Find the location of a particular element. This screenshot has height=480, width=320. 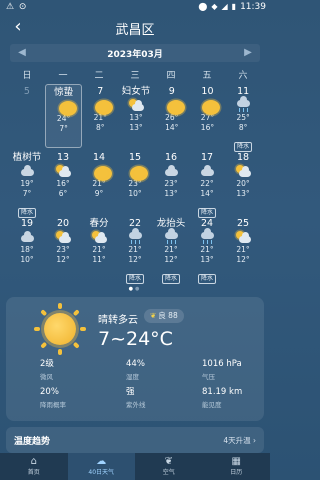

day-label: 15 is located at coordinates (135, 157).